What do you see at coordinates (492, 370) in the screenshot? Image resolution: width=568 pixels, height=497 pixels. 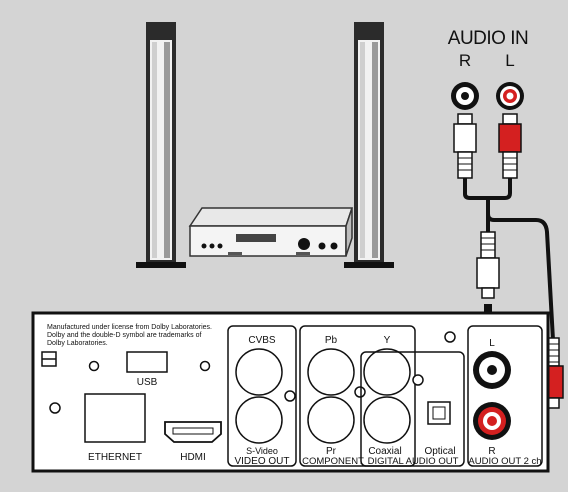 I see `audio-out-l-jack` at bounding box center [492, 370].